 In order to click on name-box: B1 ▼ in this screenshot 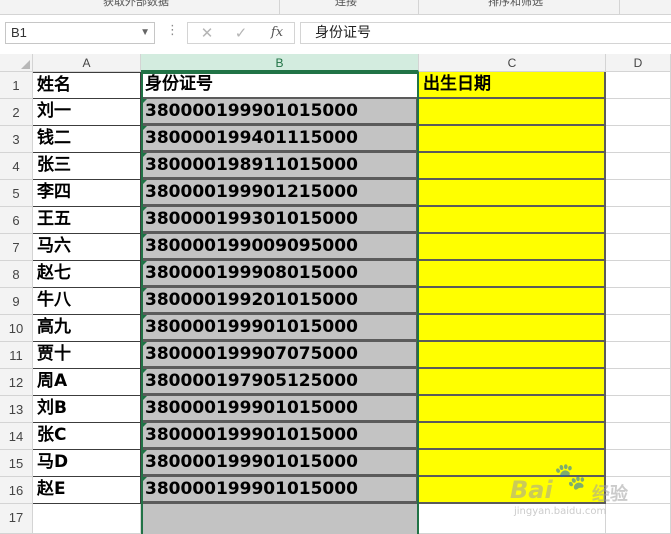, I will do `click(80, 33)`.